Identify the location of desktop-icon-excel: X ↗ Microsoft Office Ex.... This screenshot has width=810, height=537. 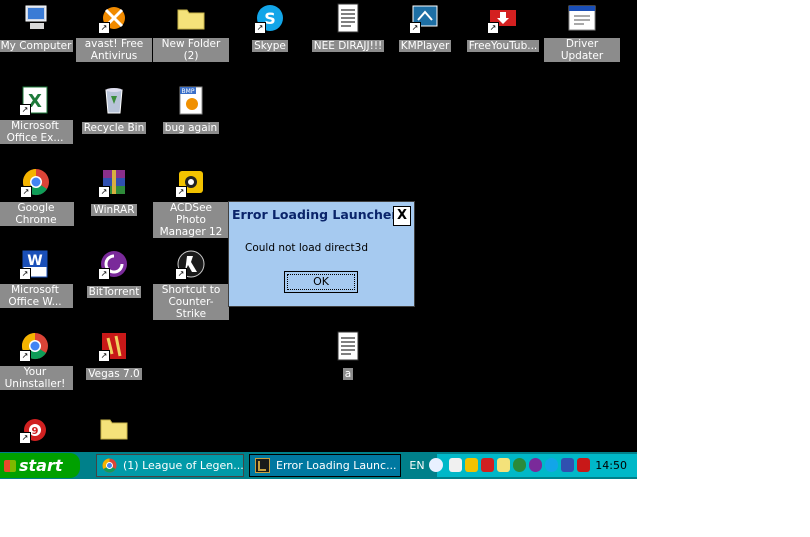
(36, 114).